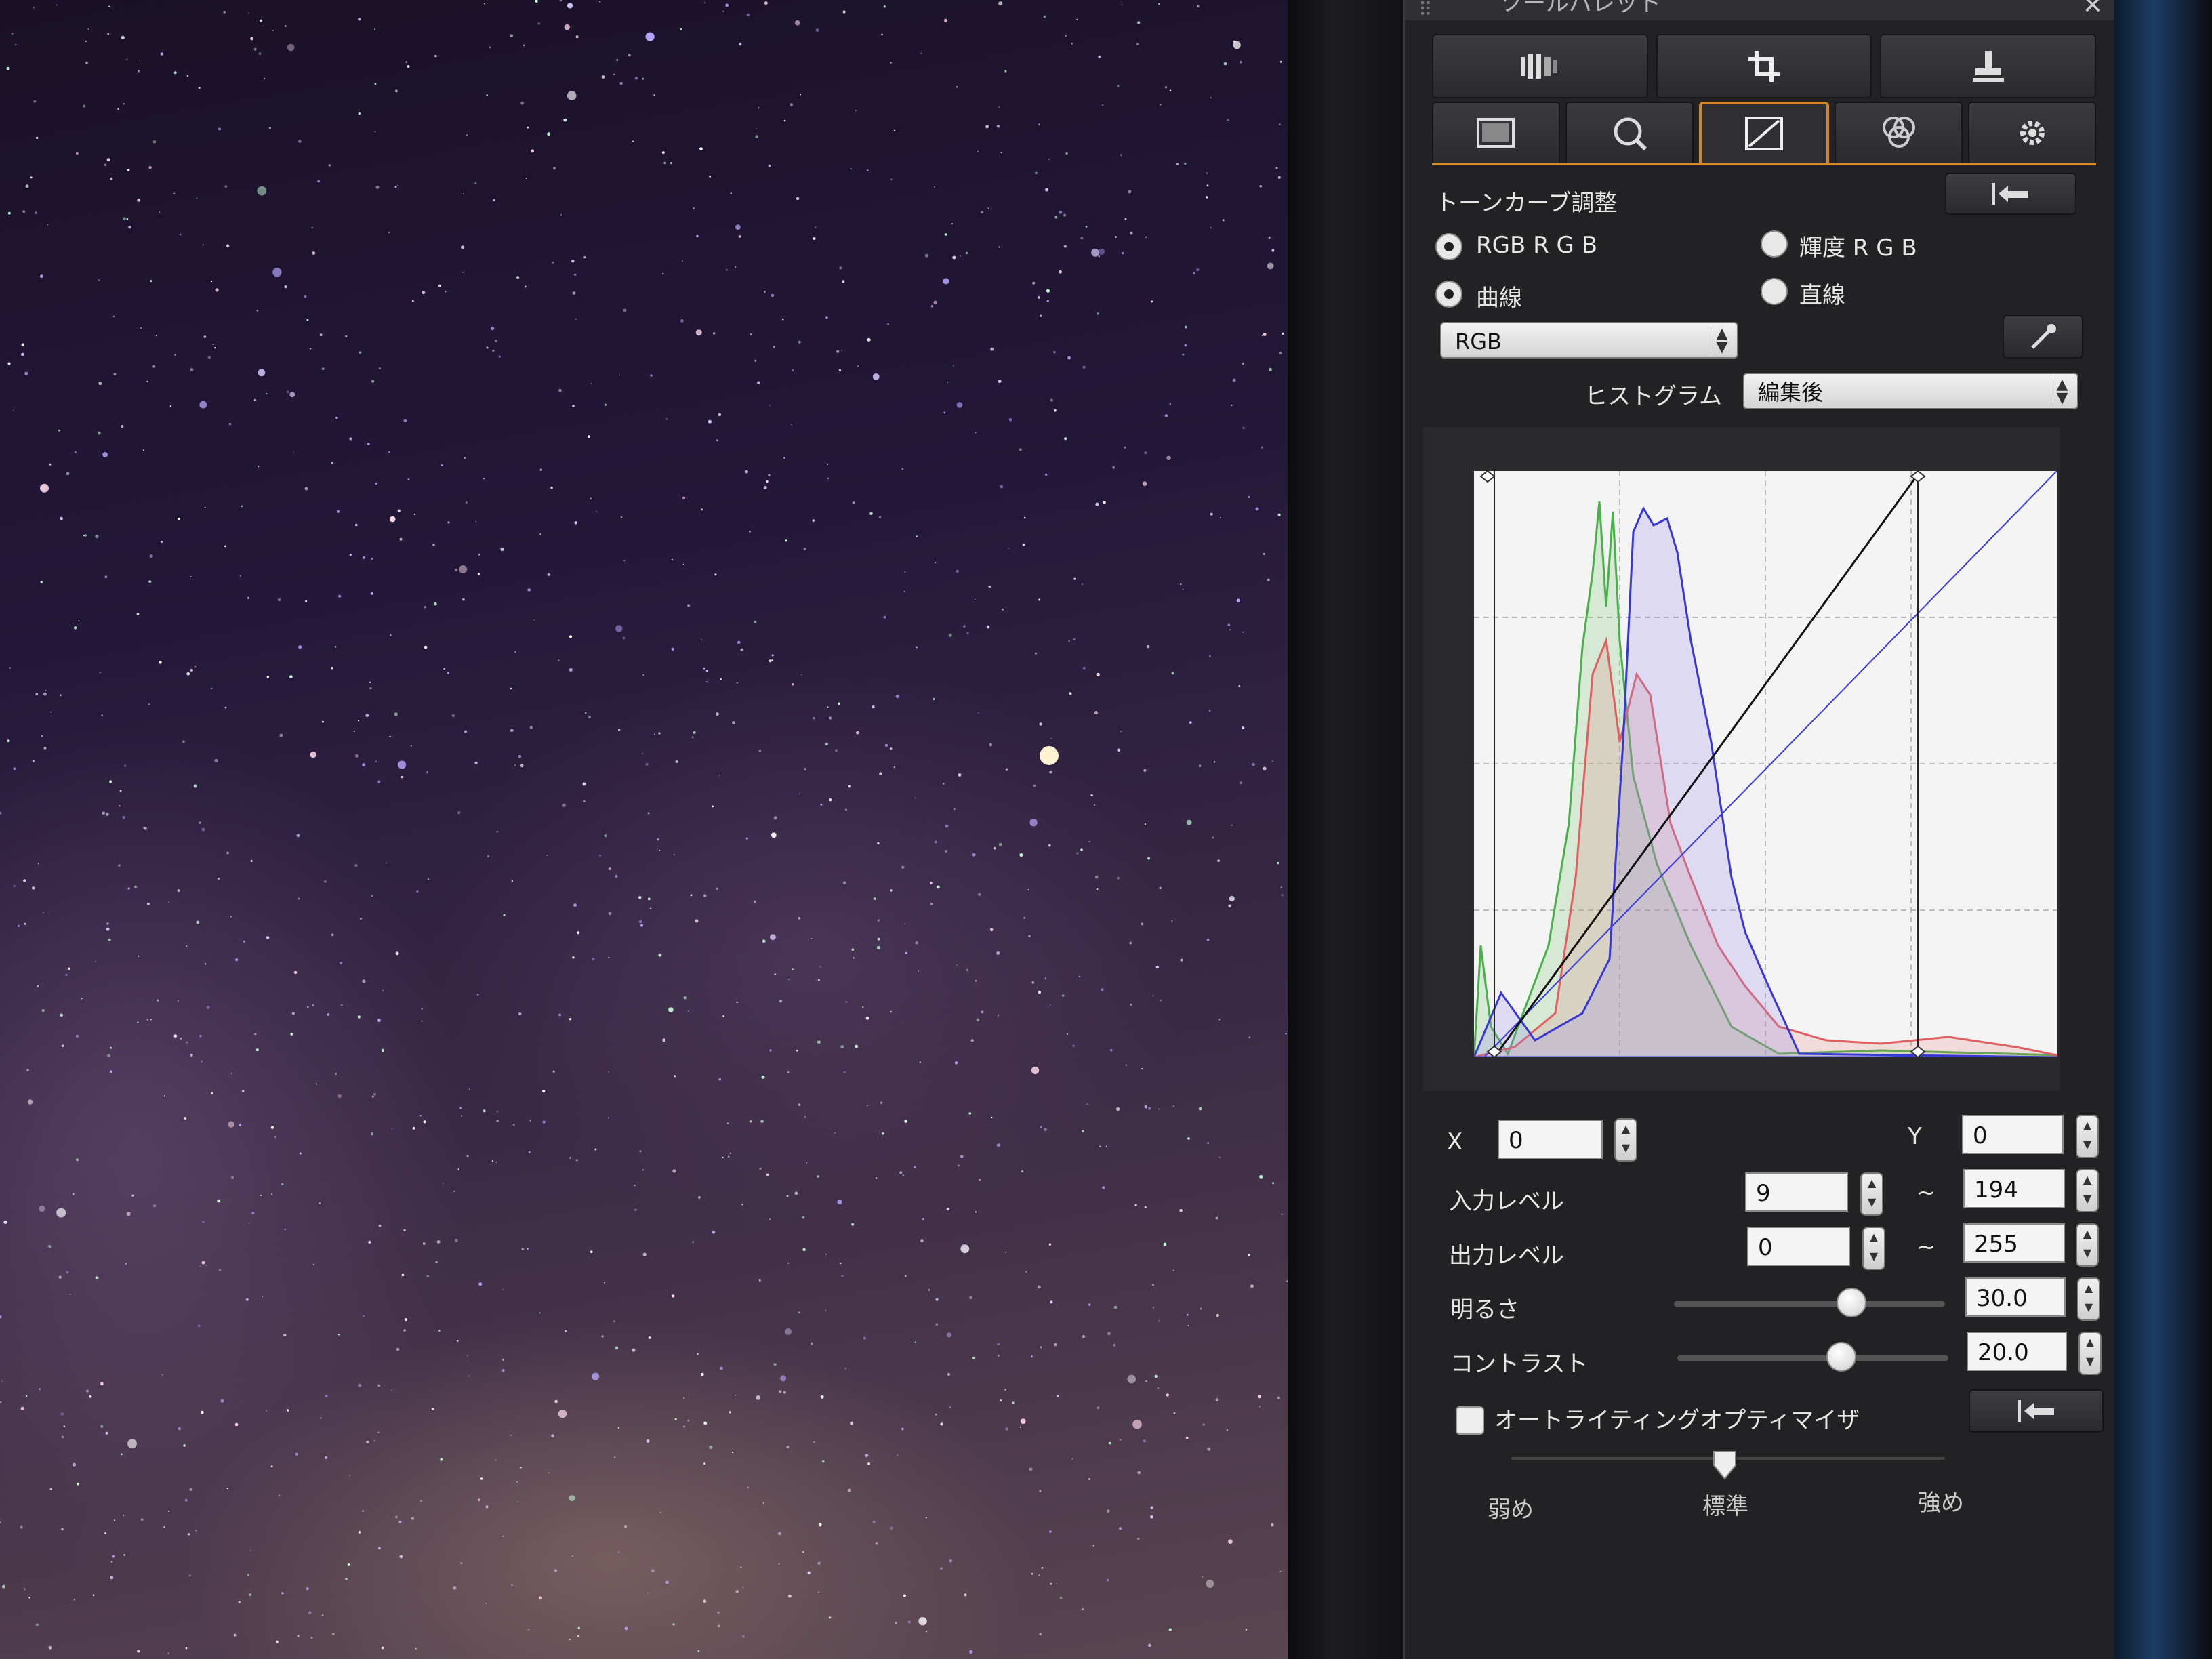 The width and height of the screenshot is (2212, 1659). I want to click on tab-tone-curve, so click(1764, 132).